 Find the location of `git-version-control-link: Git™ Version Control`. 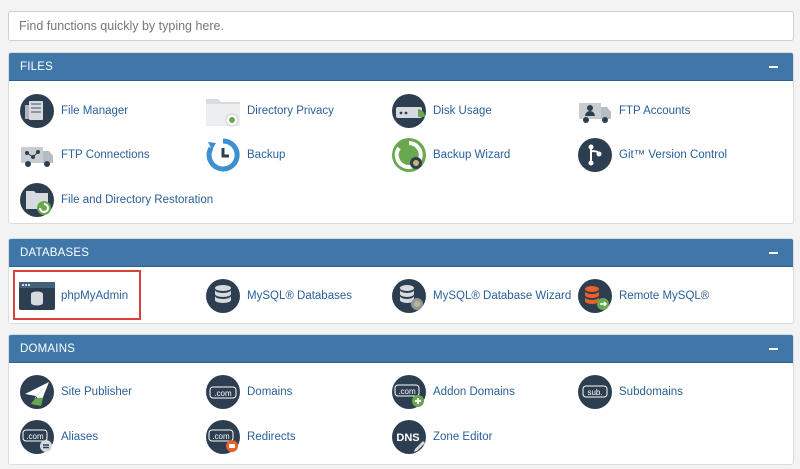

git-version-control-link: Git™ Version Control is located at coordinates (652, 155).